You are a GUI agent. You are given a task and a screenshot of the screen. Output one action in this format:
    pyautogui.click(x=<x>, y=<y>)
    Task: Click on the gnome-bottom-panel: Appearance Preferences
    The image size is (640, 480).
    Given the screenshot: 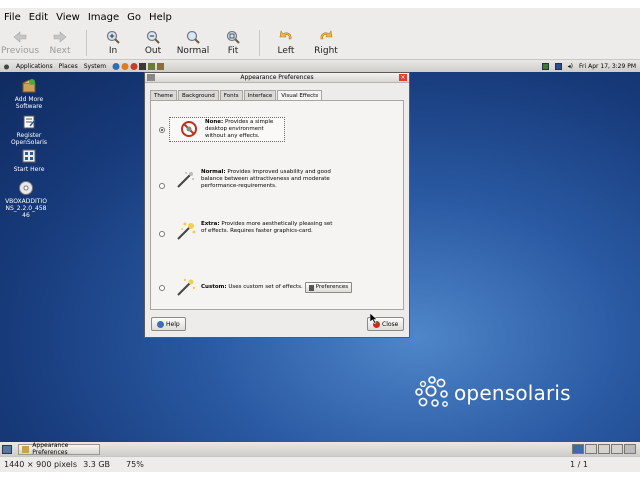 What is the action you would take?
    pyautogui.click(x=320, y=449)
    